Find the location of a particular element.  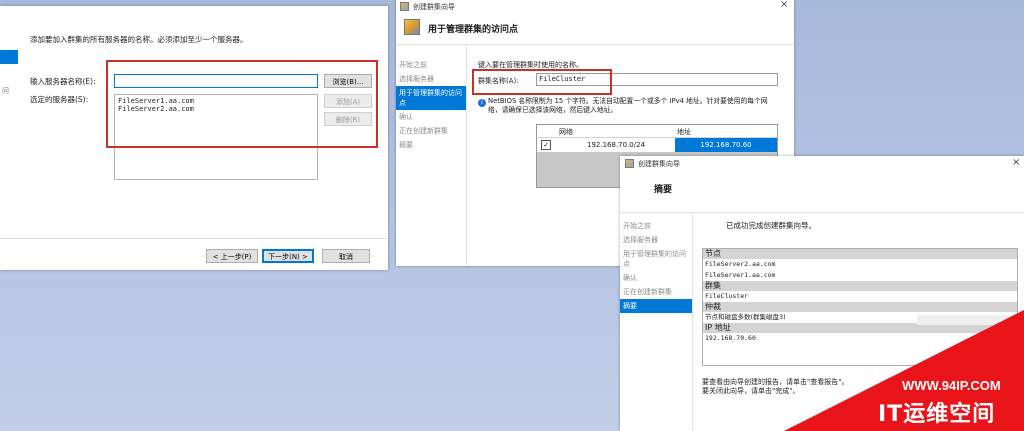

table-header: 网络 地址 is located at coordinates (657, 131).